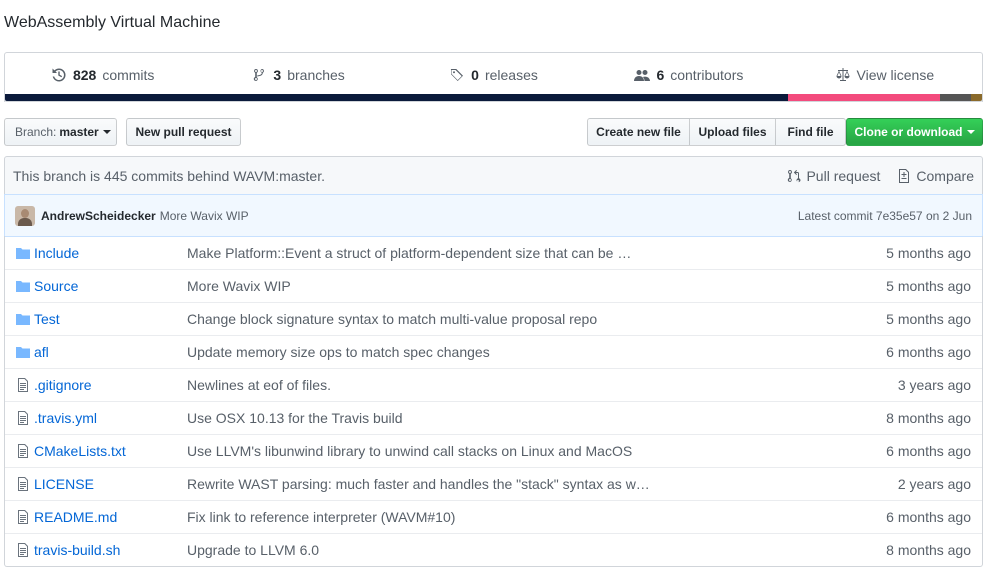 The image size is (988, 567). Describe the element at coordinates (904, 176) in the screenshot. I see `diff-icon` at that location.